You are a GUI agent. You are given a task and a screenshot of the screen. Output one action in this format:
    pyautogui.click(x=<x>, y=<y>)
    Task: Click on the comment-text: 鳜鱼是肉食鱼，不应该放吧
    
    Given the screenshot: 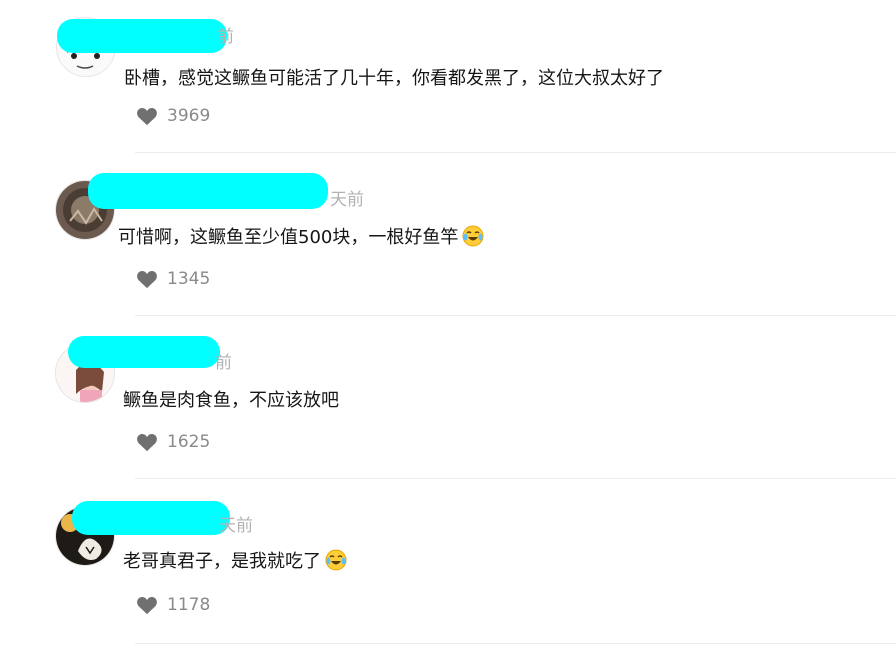 What is the action you would take?
    pyautogui.click(x=231, y=400)
    